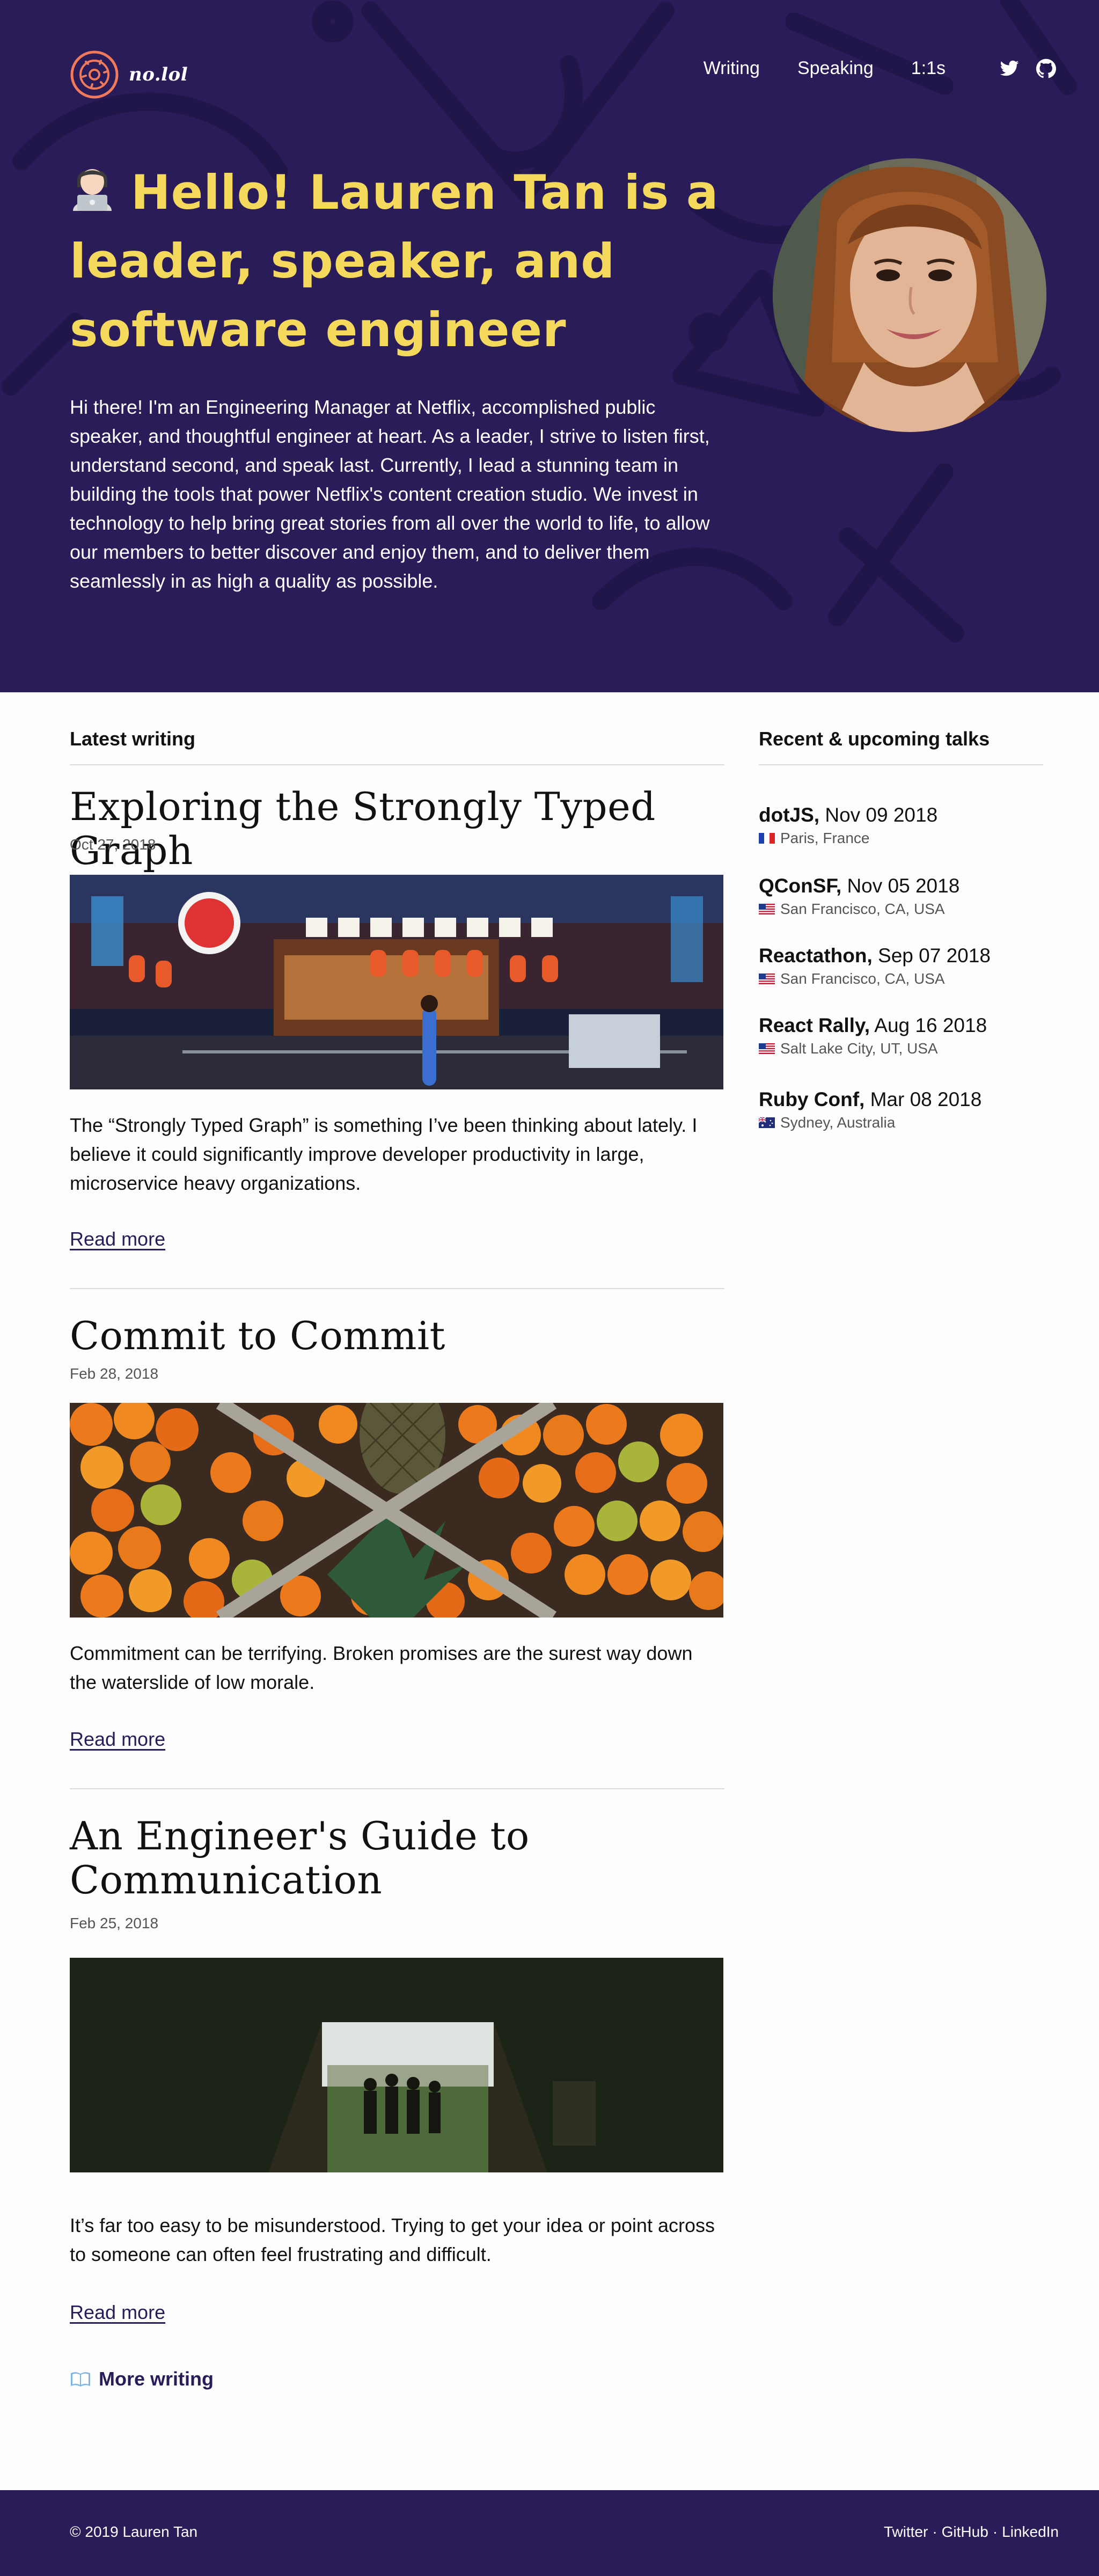 The width and height of the screenshot is (1099, 2576). What do you see at coordinates (874, 739) in the screenshot?
I see `talks-heading: Recent & upcoming talks` at bounding box center [874, 739].